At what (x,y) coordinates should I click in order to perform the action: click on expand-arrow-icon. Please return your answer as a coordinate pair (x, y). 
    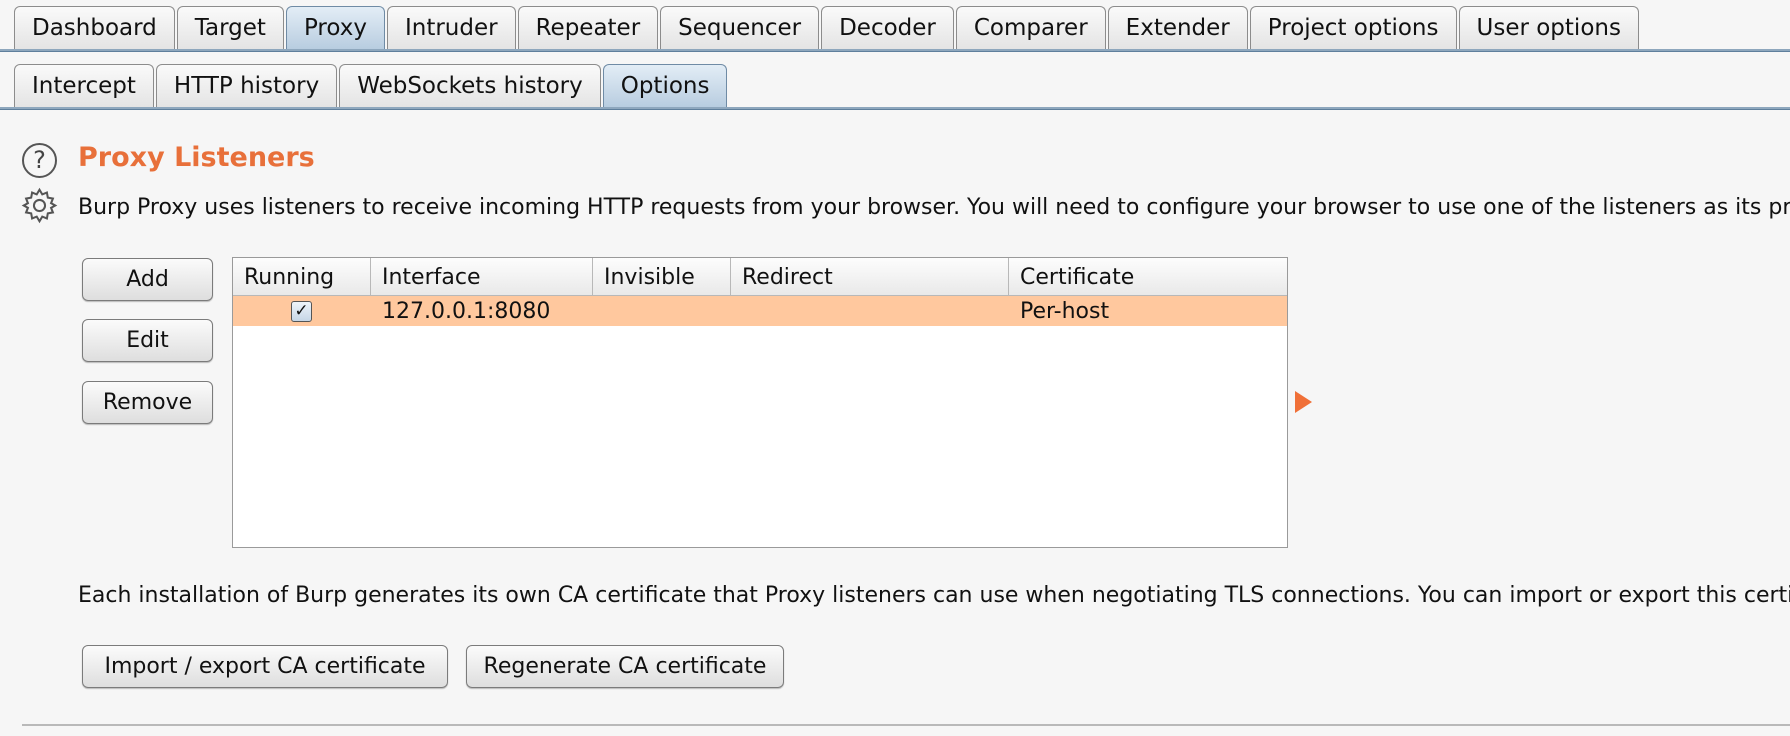
    Looking at the image, I should click on (1303, 402).